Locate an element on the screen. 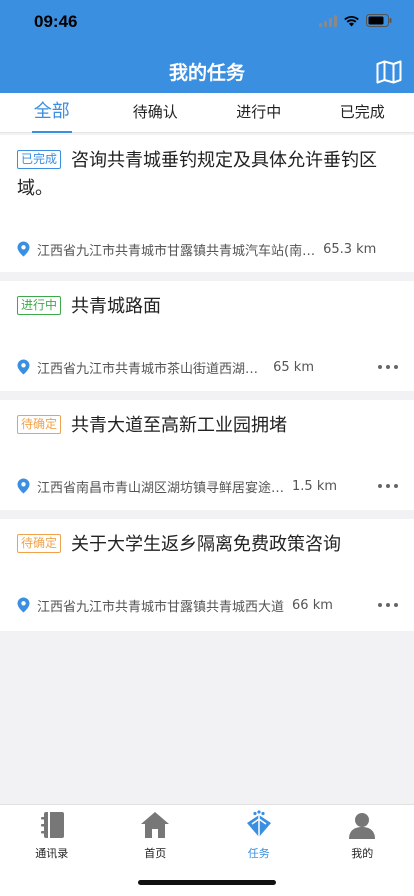 This screenshot has height=896, width=414. tabbar-item-contacts: 通讯录 is located at coordinates (52, 850).